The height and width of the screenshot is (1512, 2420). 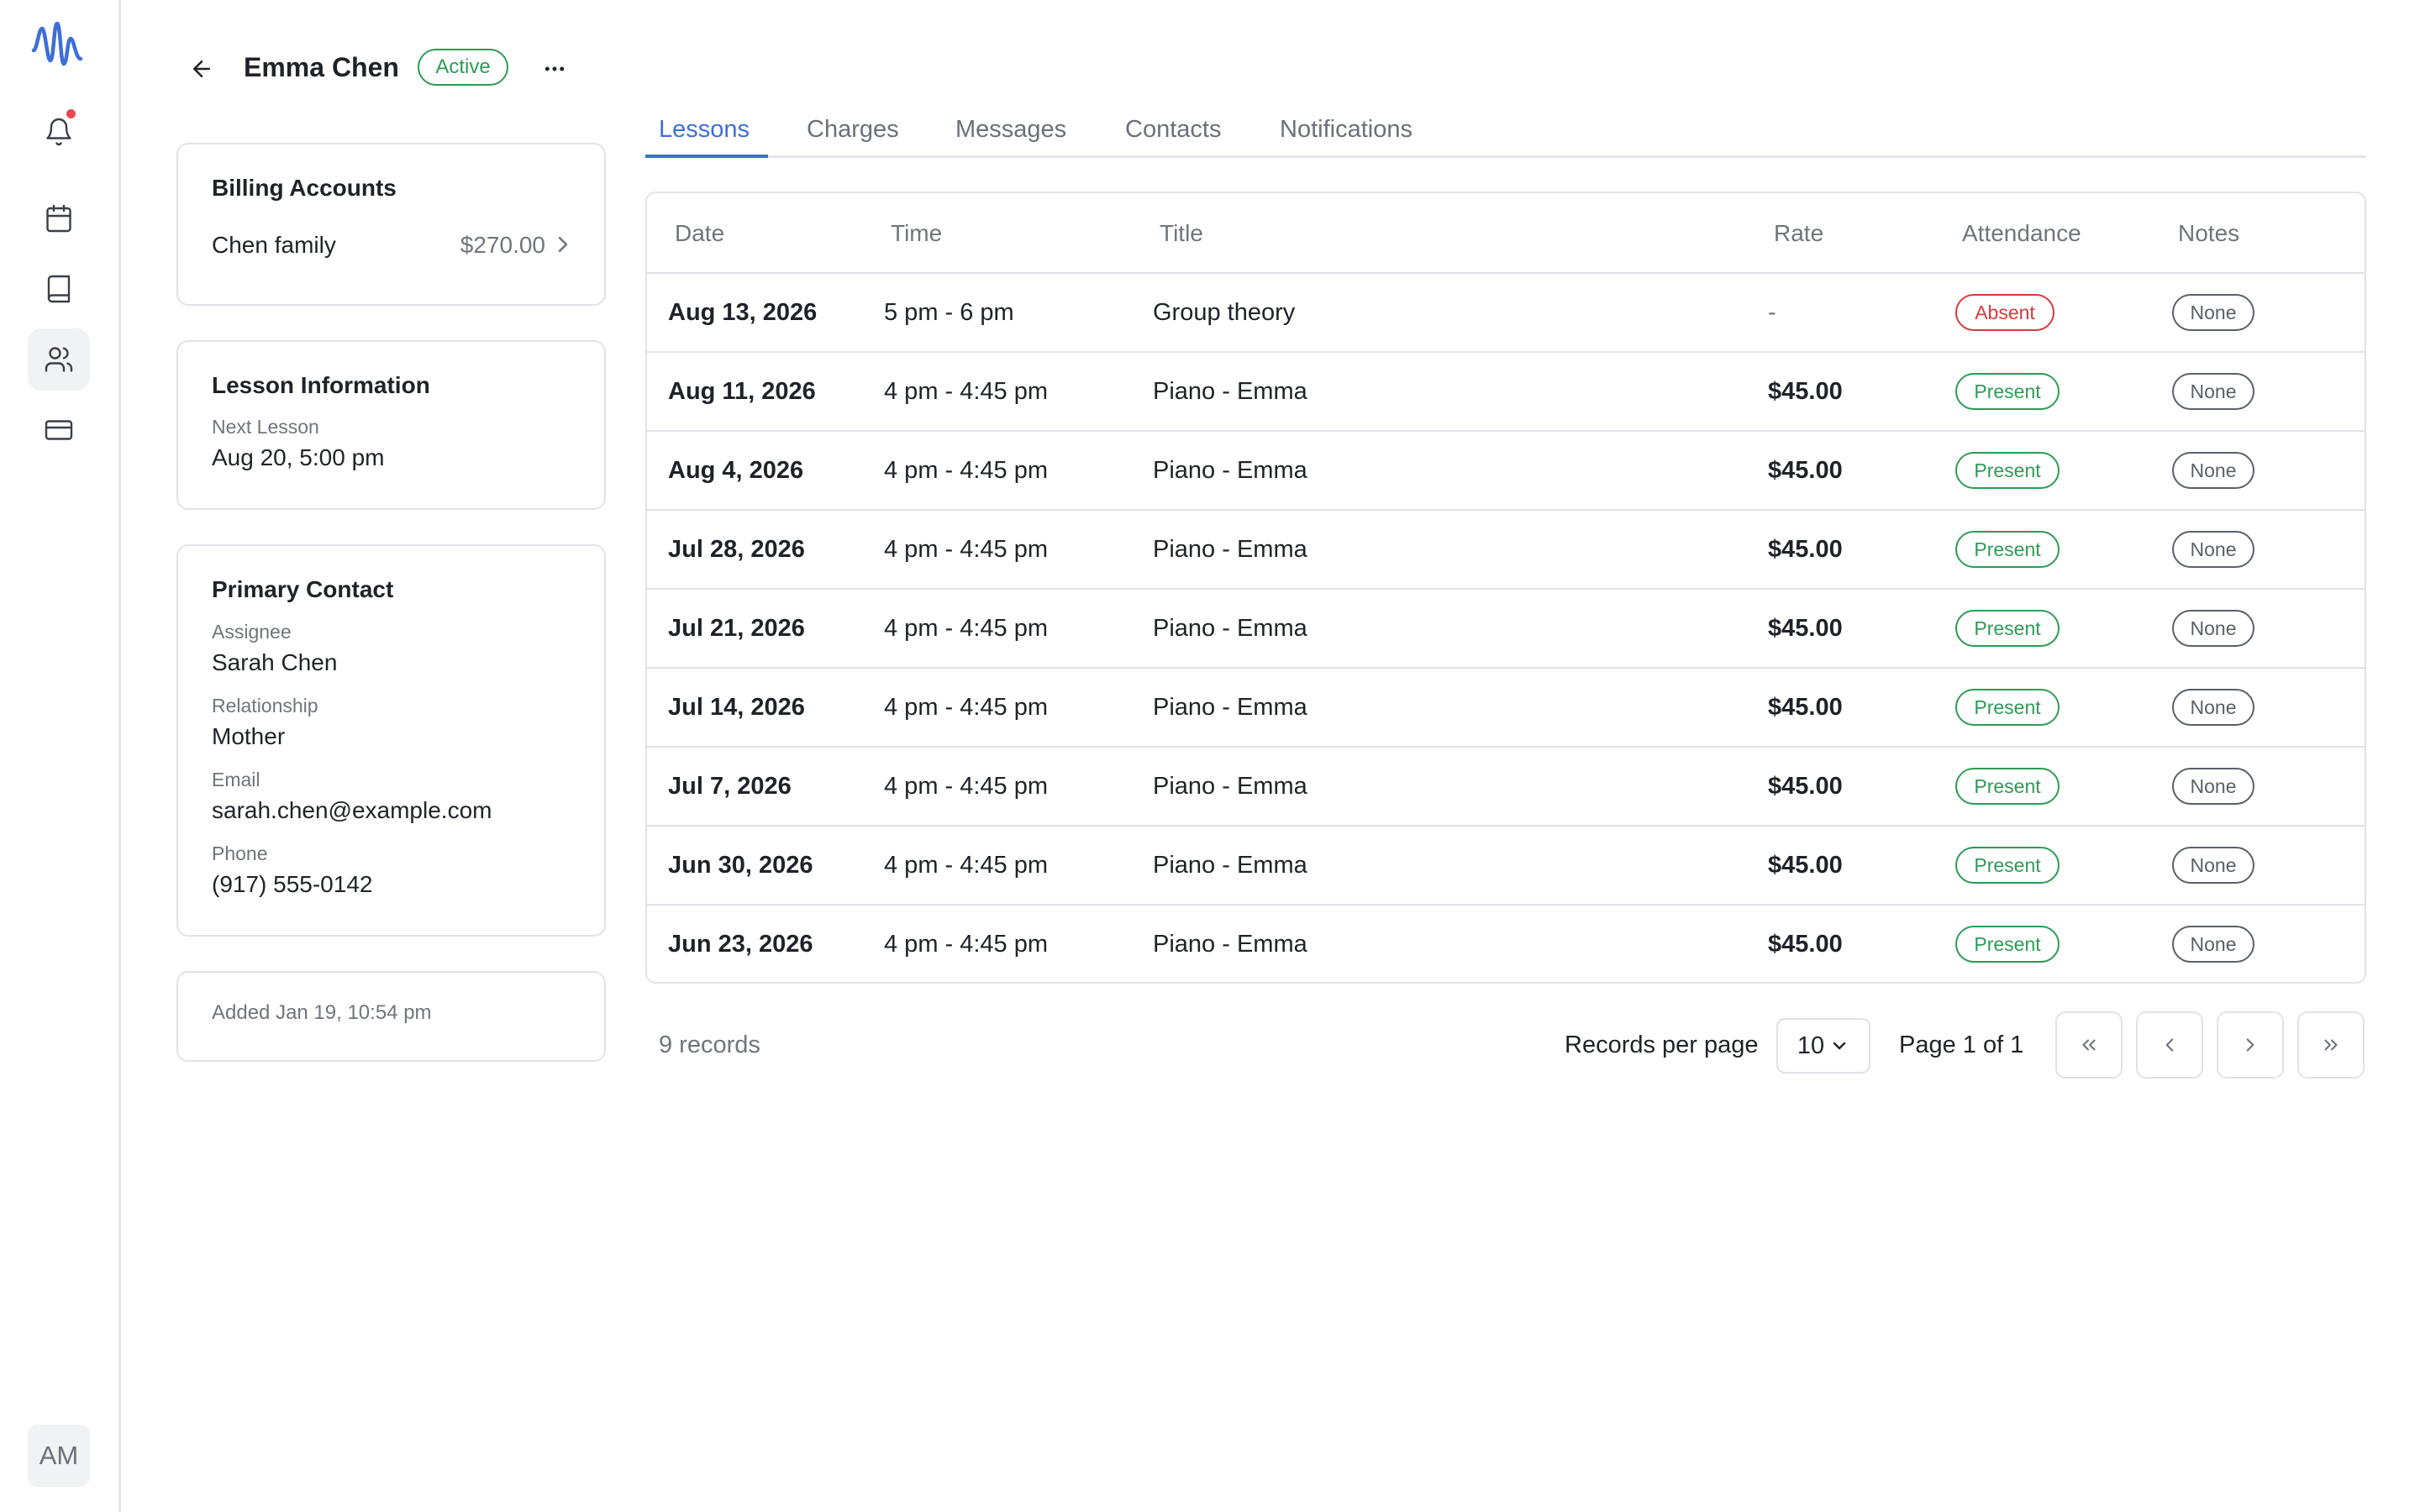 What do you see at coordinates (853, 129) in the screenshot?
I see `tab-label: Charges` at bounding box center [853, 129].